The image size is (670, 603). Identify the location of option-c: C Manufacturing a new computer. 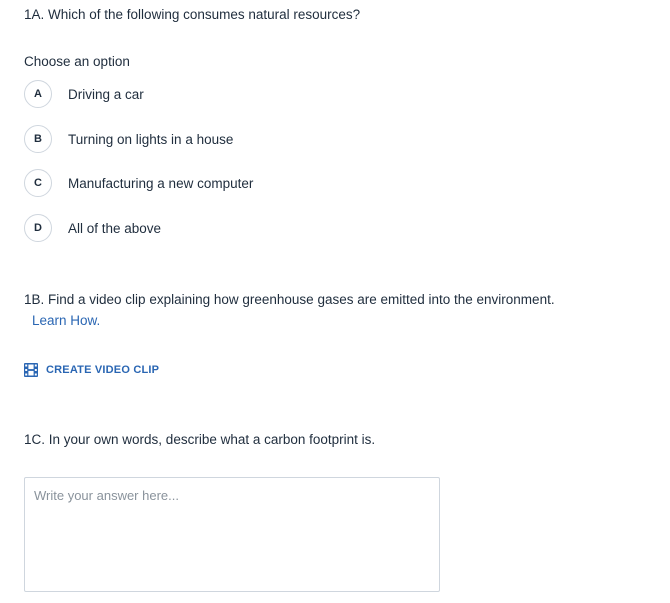
(138, 183).